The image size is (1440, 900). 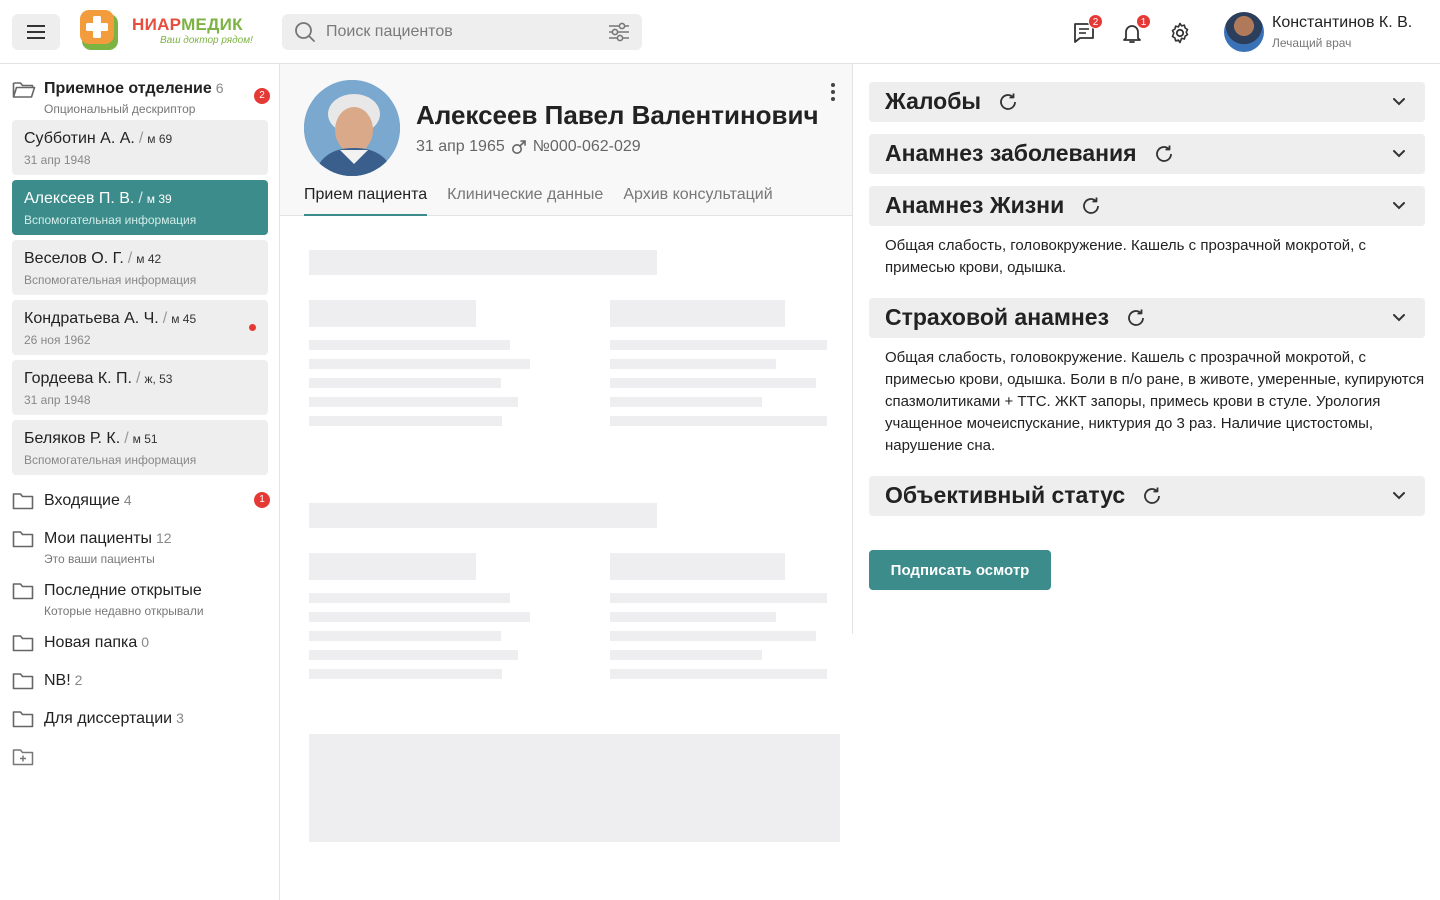 What do you see at coordinates (140, 387) in the screenshot?
I see `patient-card: Гордеева К. П. / ж, 53 31 апр 1948` at bounding box center [140, 387].